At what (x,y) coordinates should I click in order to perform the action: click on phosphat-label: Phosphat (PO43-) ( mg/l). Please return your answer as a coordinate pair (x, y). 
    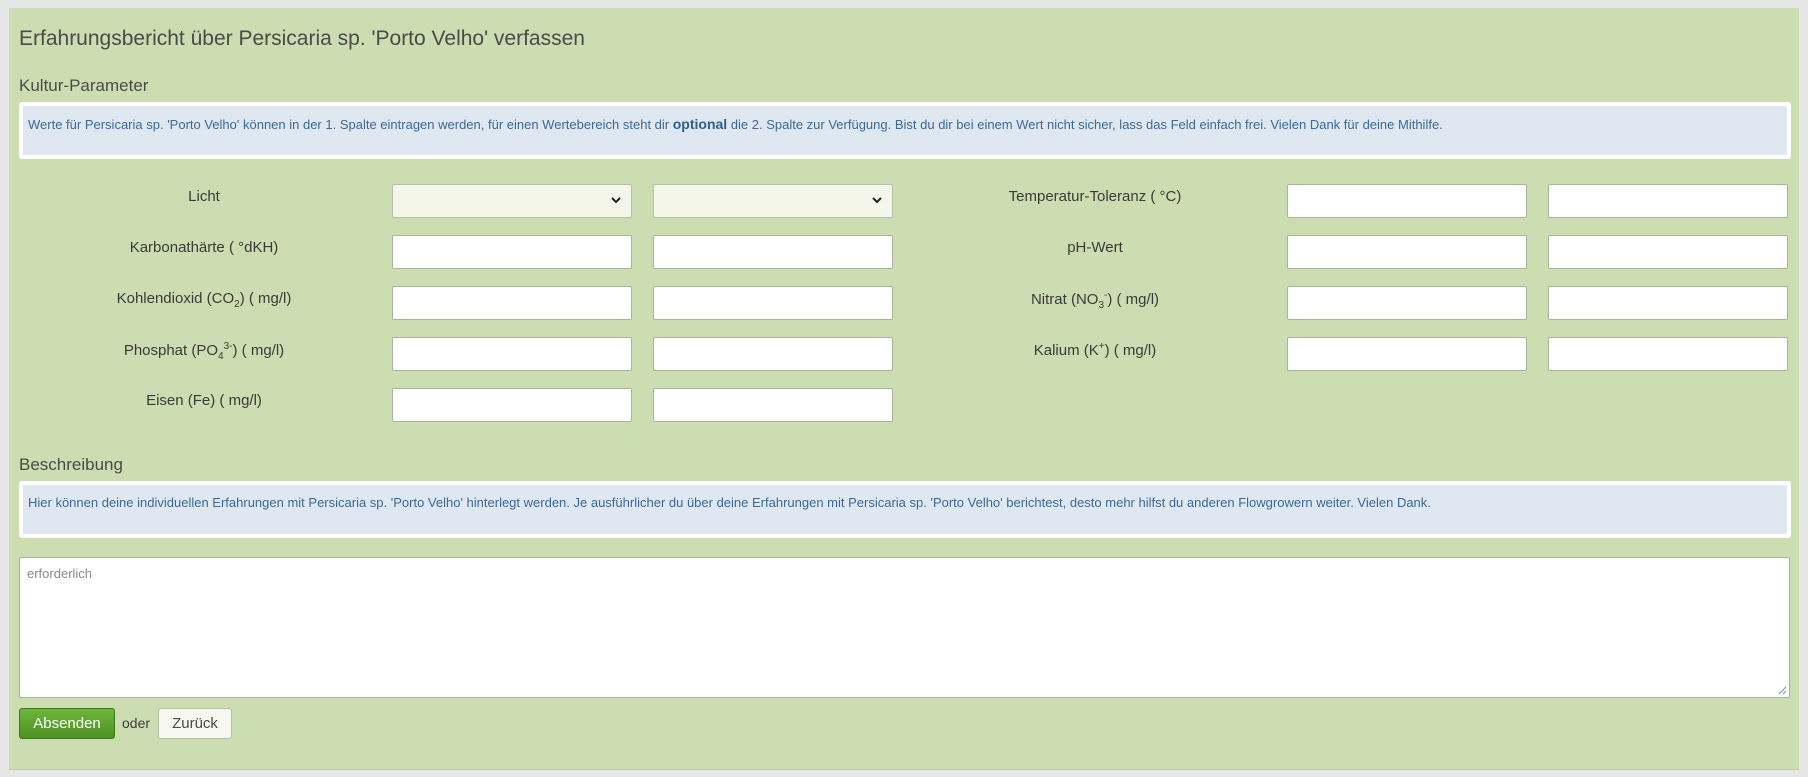
    Looking at the image, I should click on (204, 351).